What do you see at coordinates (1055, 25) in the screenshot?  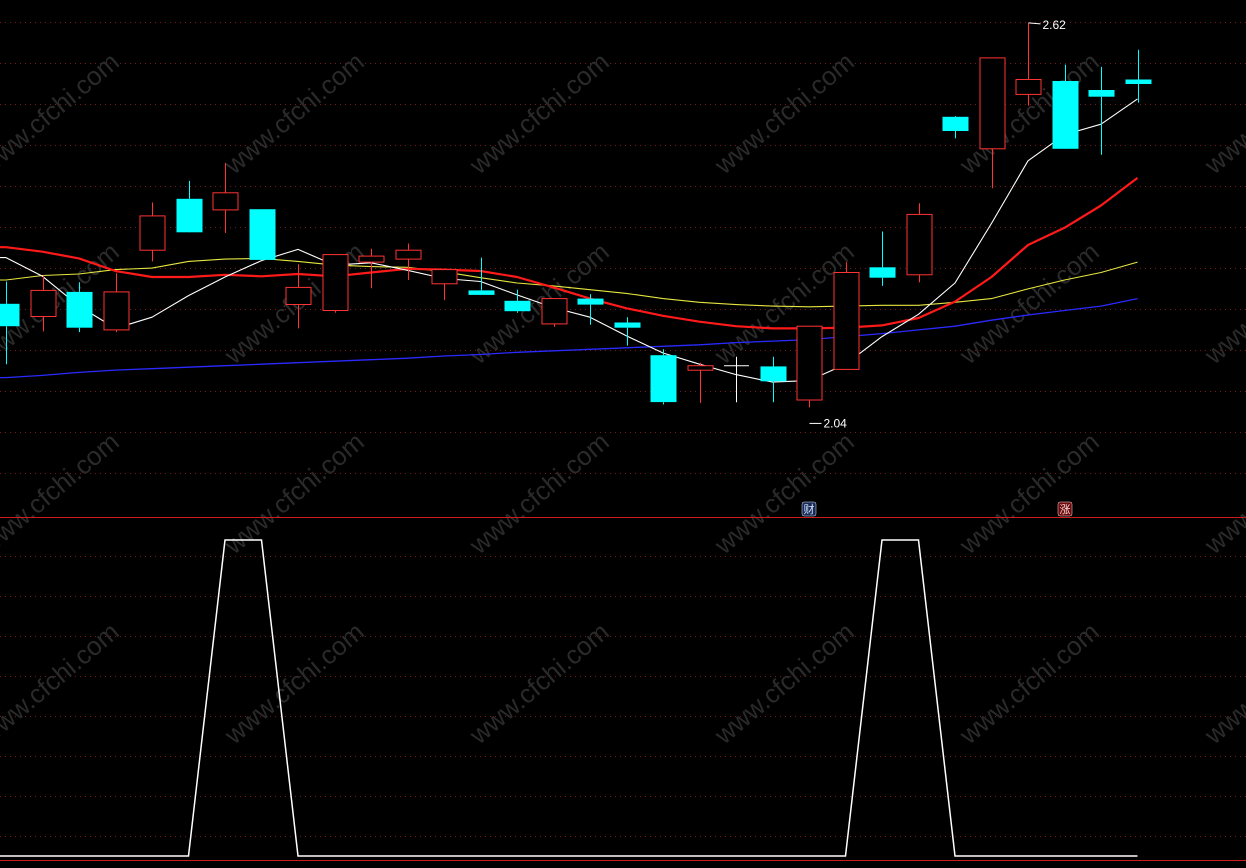 I see `high-price-label: 2.62` at bounding box center [1055, 25].